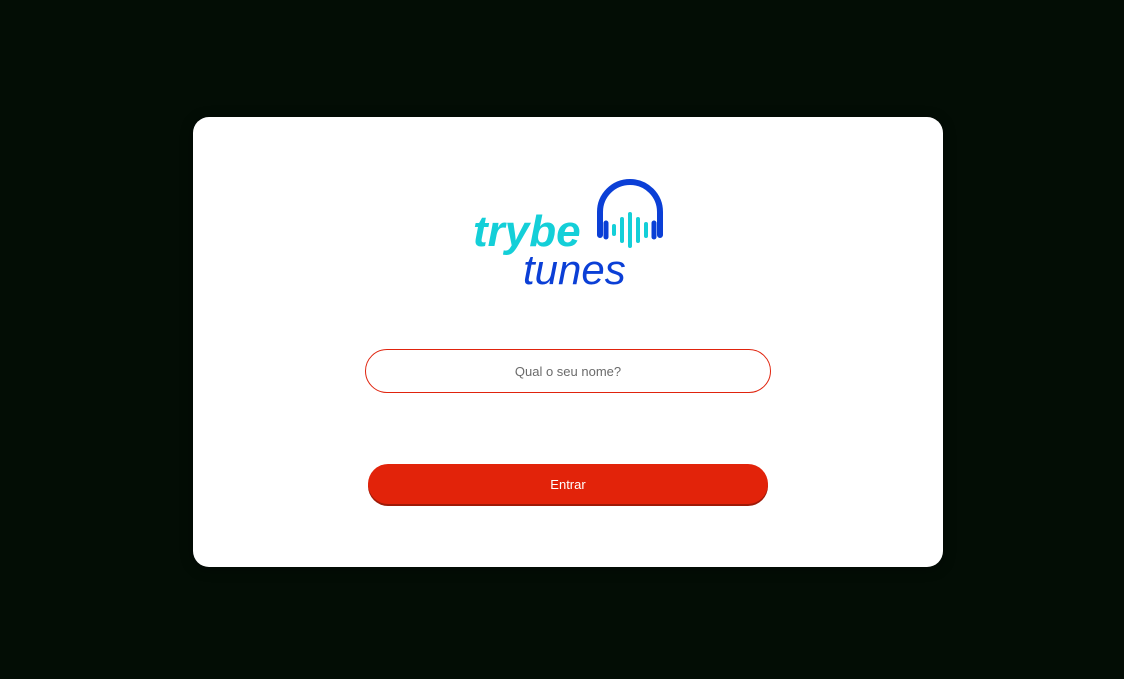 The image size is (1124, 679). I want to click on name-input, so click(568, 371).